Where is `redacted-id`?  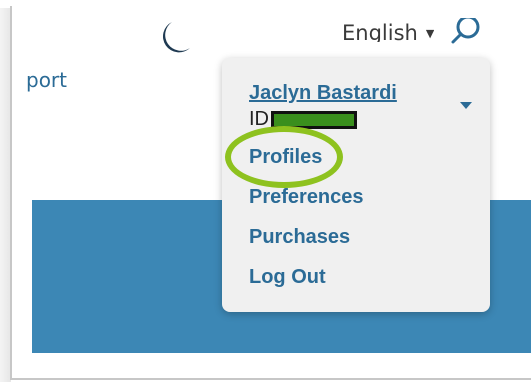 redacted-id is located at coordinates (314, 119).